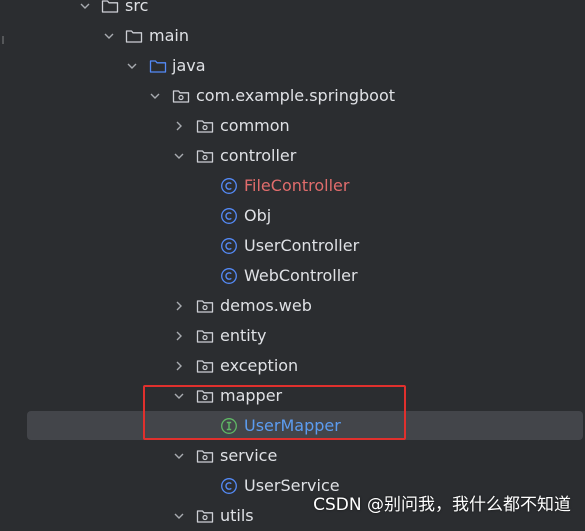 This screenshot has height=531, width=585. I want to click on tree-item-src: src, so click(292, 10).